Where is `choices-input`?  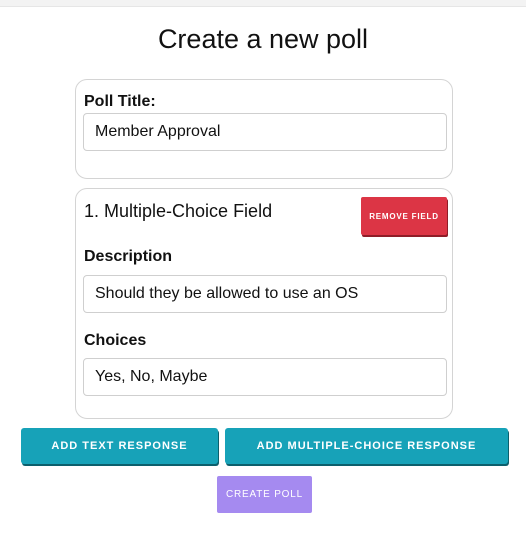 choices-input is located at coordinates (265, 377).